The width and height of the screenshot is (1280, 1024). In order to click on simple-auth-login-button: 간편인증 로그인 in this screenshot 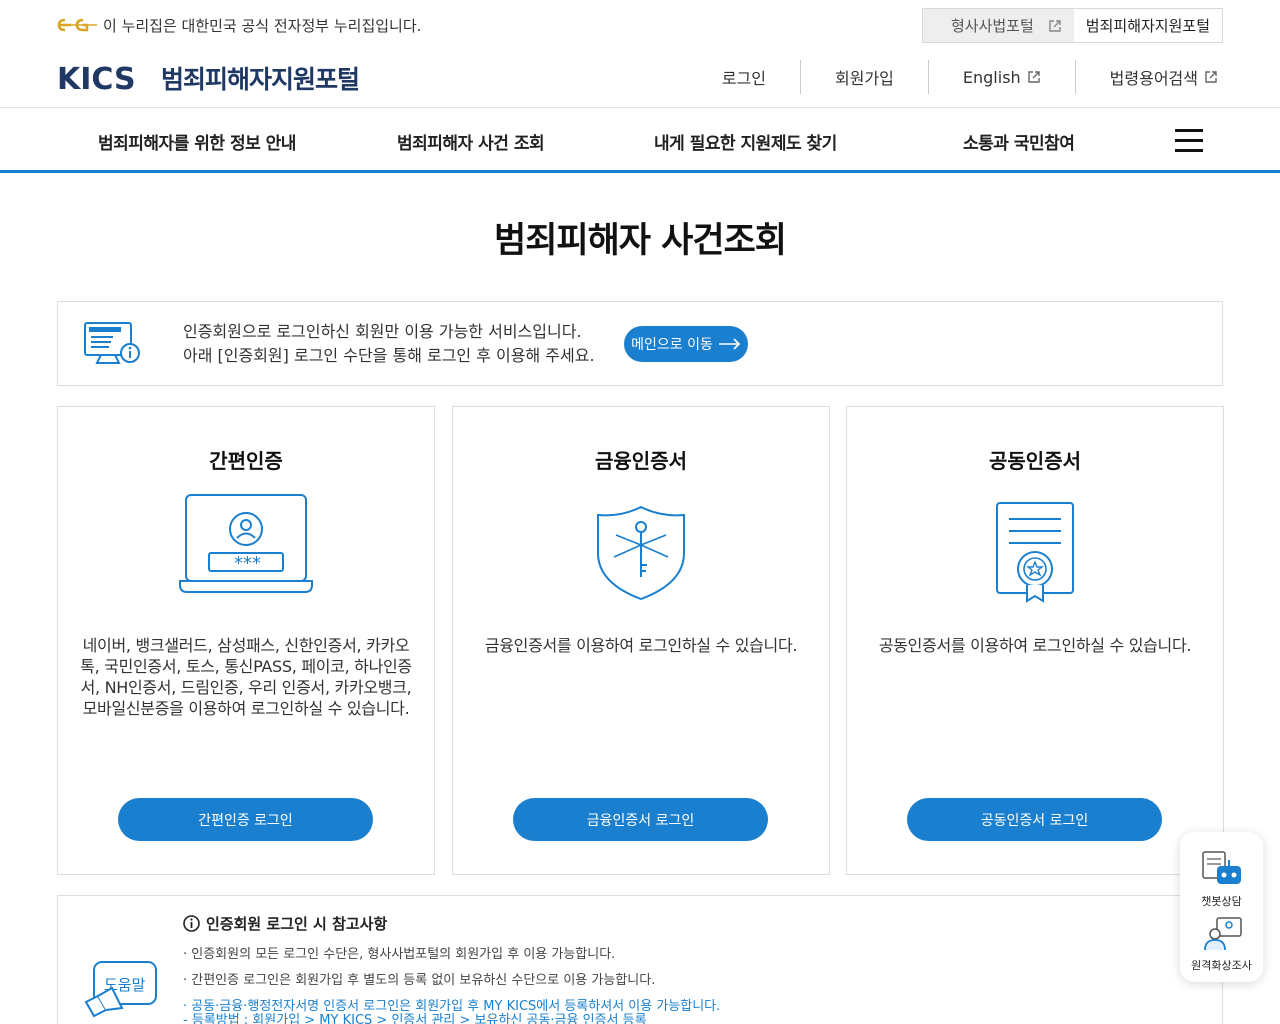, I will do `click(245, 819)`.